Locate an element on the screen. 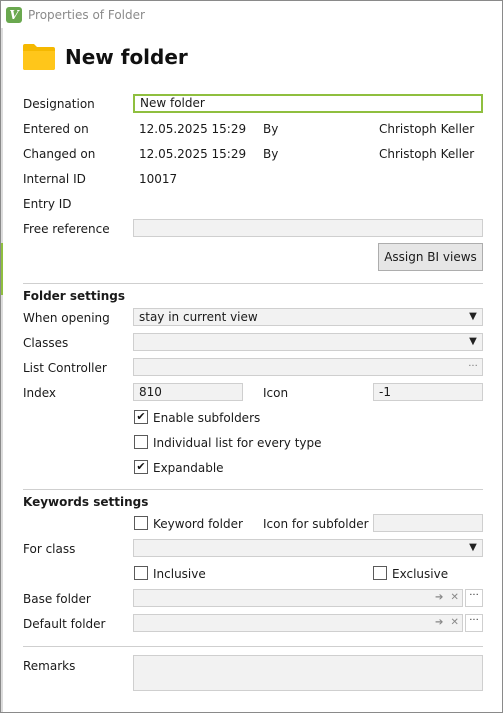 The width and height of the screenshot is (503, 713). default-folder-input is located at coordinates (298, 623).